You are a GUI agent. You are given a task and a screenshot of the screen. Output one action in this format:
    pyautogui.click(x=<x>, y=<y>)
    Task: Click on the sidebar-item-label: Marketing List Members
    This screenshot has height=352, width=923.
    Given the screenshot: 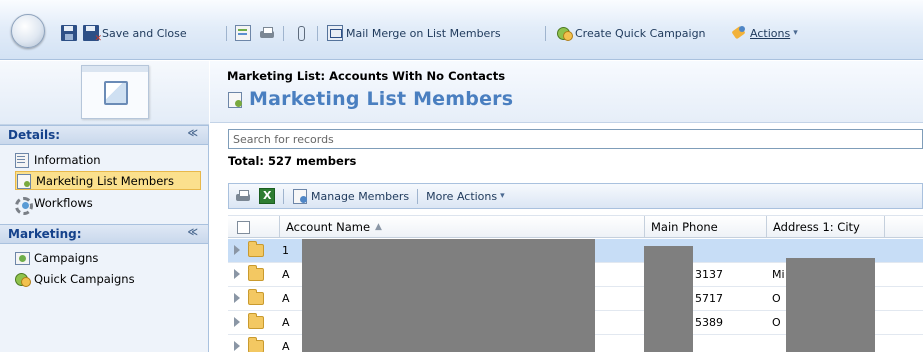 What is the action you would take?
    pyautogui.click(x=105, y=180)
    